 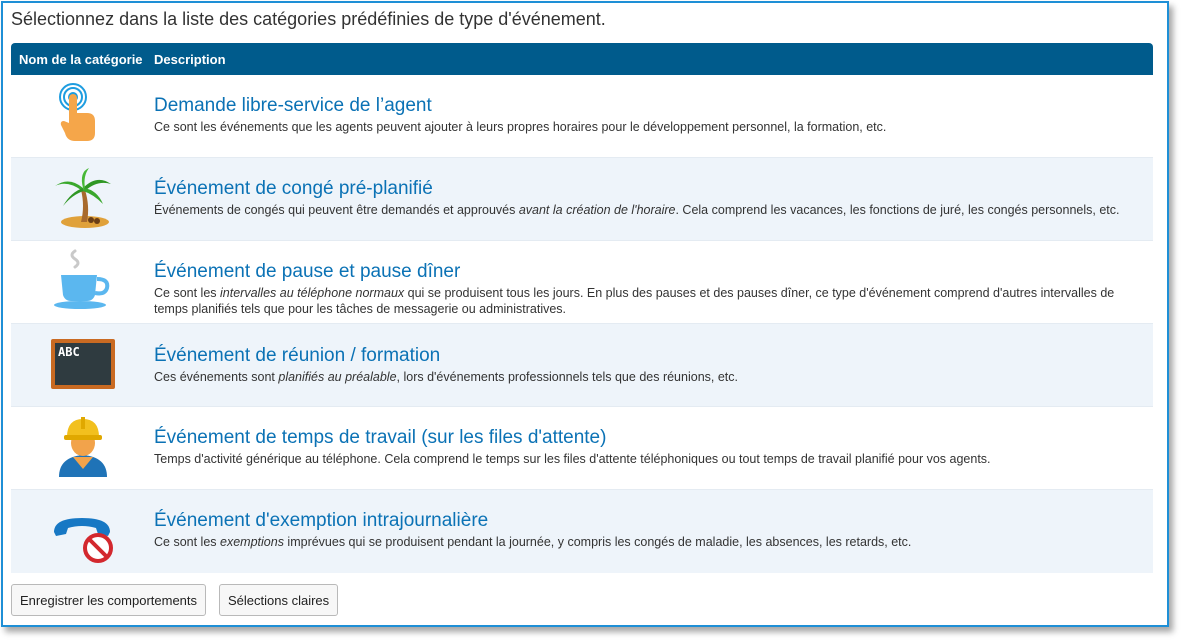 I want to click on category-title: Demande libre-service de l’agent, so click(x=649, y=106).